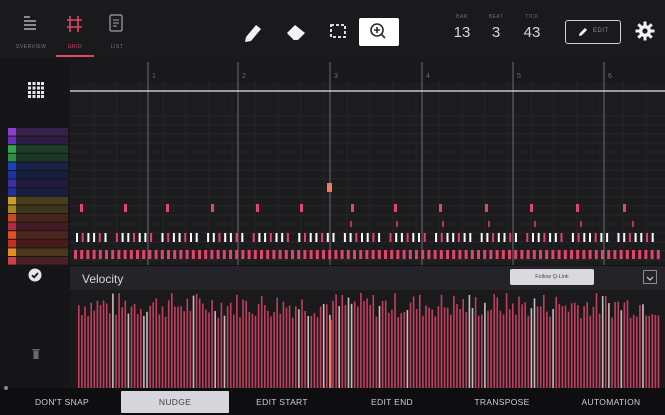  What do you see at coordinates (62, 402) in the screenshot?
I see `function-dont-snap: DON'T SNAP` at bounding box center [62, 402].